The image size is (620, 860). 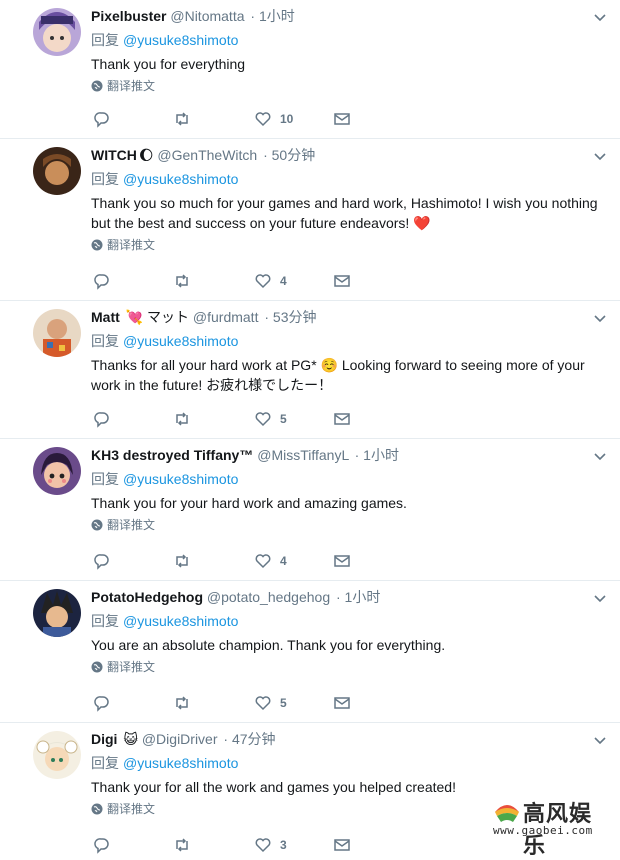 What do you see at coordinates (172, 455) in the screenshot?
I see `display-name: KH3 destroyed Tiffany™` at bounding box center [172, 455].